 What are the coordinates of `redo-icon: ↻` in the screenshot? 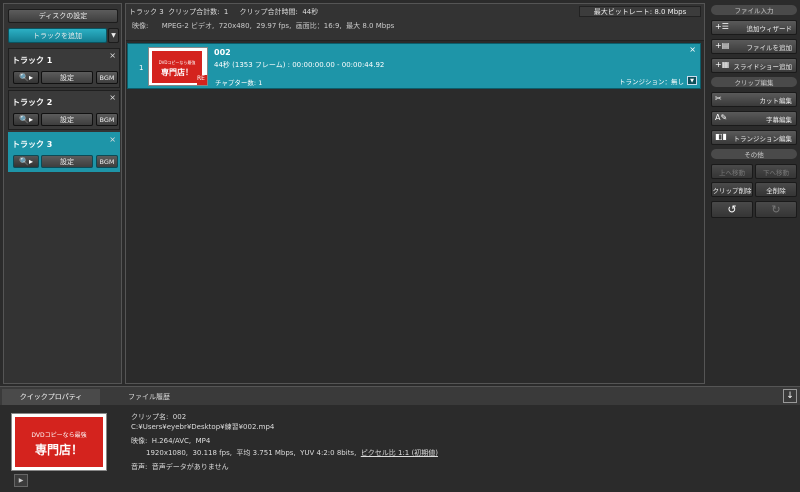 It's located at (776, 209).